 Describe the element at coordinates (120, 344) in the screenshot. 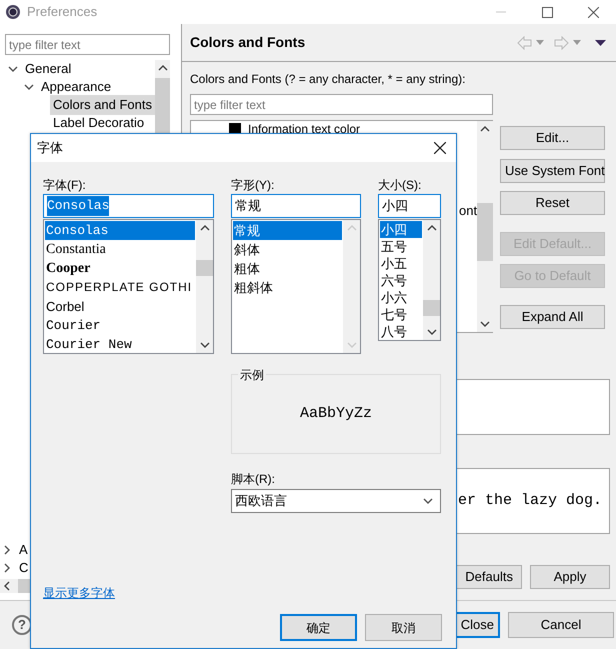

I see `list-item: Courier New` at that location.